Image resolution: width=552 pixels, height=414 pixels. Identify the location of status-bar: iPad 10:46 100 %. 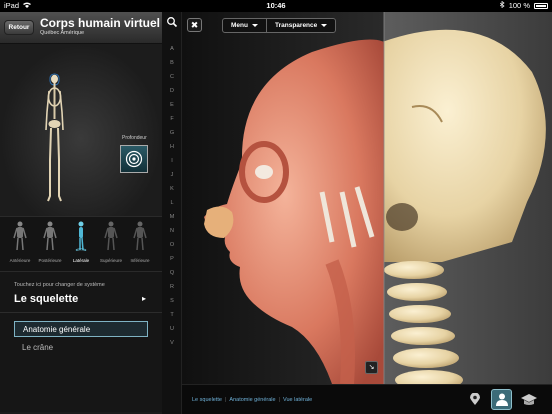
(276, 6).